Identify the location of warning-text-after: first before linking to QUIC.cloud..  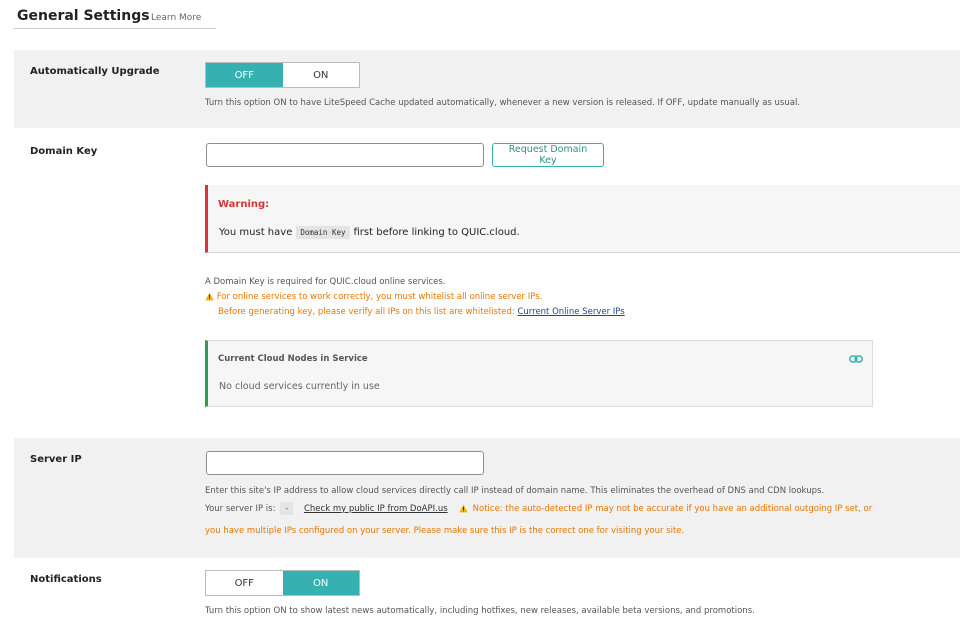
(436, 232).